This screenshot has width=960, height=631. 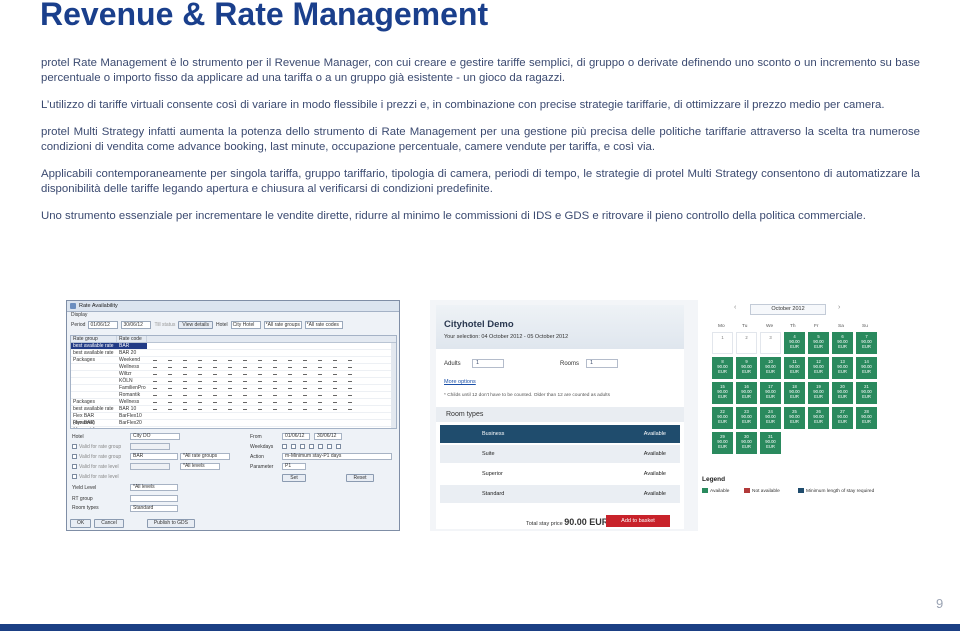 What do you see at coordinates (770, 368) in the screenshot?
I see `calendar-day: 10 90.00 EUR` at bounding box center [770, 368].